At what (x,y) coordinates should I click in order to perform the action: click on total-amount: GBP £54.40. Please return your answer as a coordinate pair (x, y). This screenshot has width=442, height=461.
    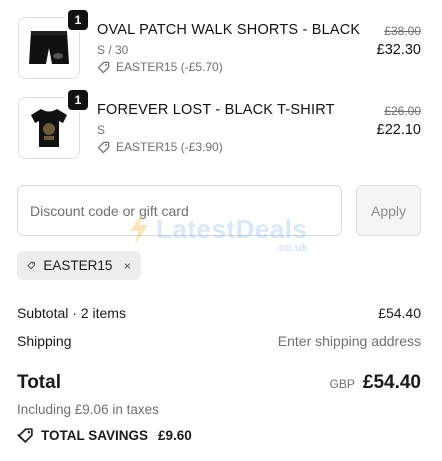
    Looking at the image, I should click on (375, 383).